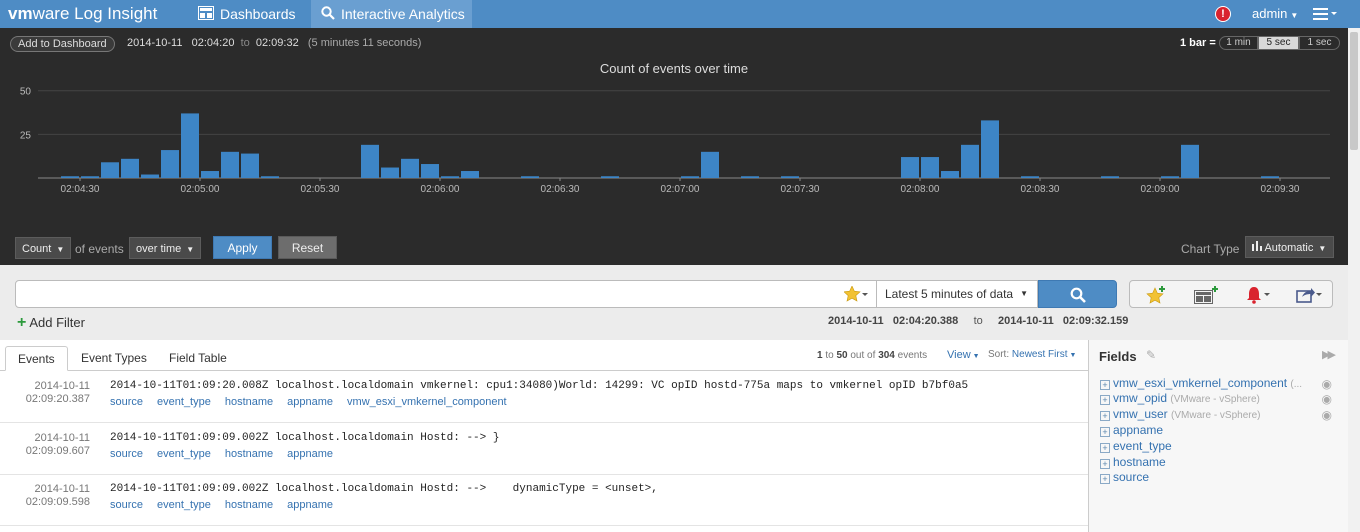  Describe the element at coordinates (1354, 280) in the screenshot. I see `page-scrollbar` at that location.